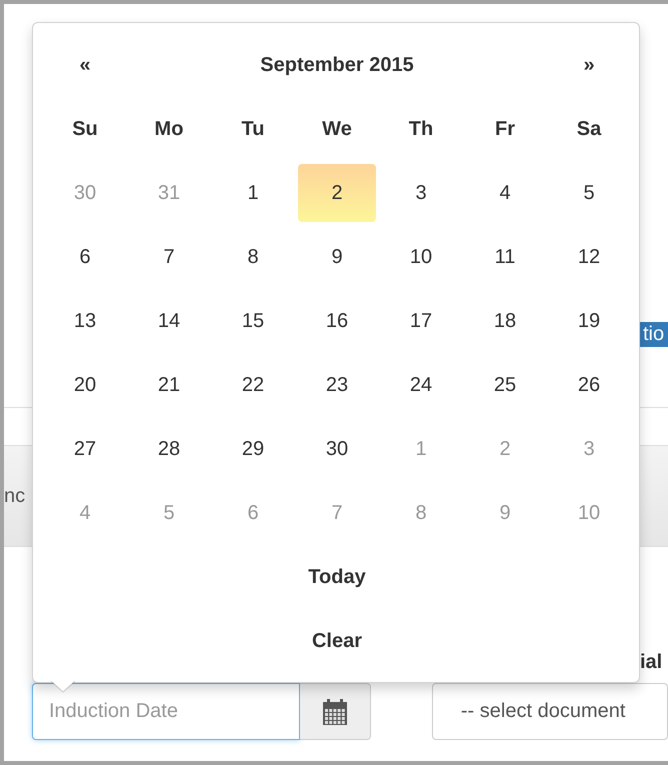  Describe the element at coordinates (337, 257) in the screenshot. I see `day-cell: 9` at that location.